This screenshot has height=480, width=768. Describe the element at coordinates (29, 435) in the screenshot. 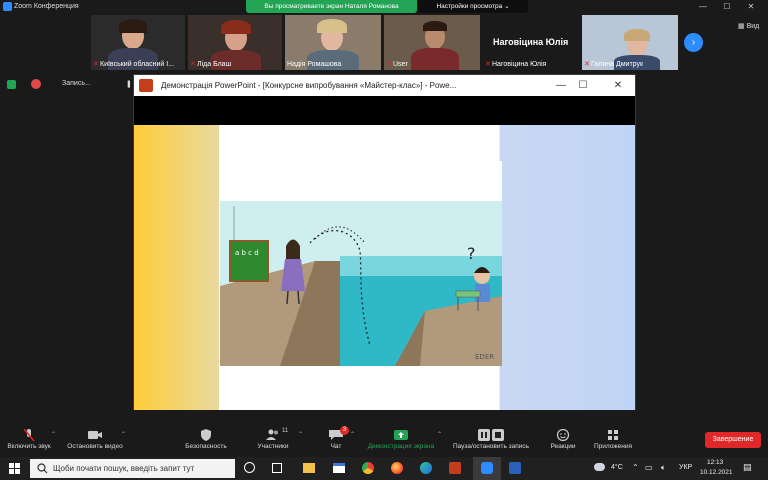

I see `mic-off-icon` at that location.